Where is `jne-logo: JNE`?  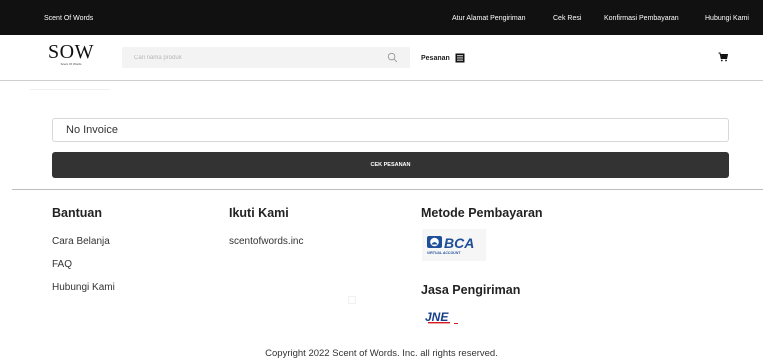 jne-logo: JNE is located at coordinates (443, 318).